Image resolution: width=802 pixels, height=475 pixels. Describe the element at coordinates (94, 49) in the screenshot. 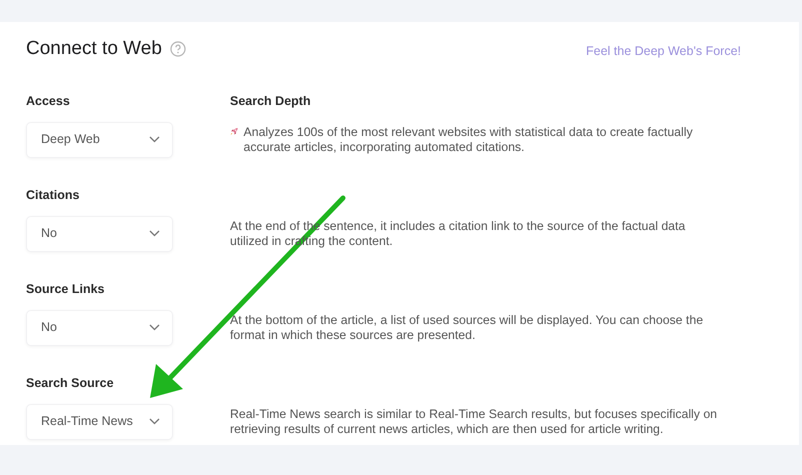

I see `section-title: Connect to Web` at that location.